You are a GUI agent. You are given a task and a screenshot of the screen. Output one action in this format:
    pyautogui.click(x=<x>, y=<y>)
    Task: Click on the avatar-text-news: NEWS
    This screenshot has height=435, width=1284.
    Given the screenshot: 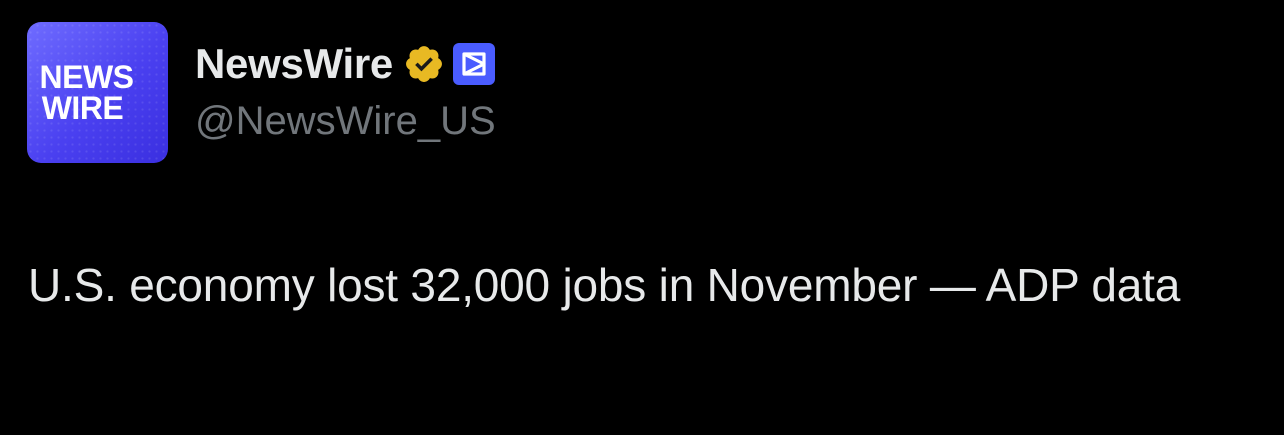 What is the action you would take?
    pyautogui.click(x=87, y=76)
    